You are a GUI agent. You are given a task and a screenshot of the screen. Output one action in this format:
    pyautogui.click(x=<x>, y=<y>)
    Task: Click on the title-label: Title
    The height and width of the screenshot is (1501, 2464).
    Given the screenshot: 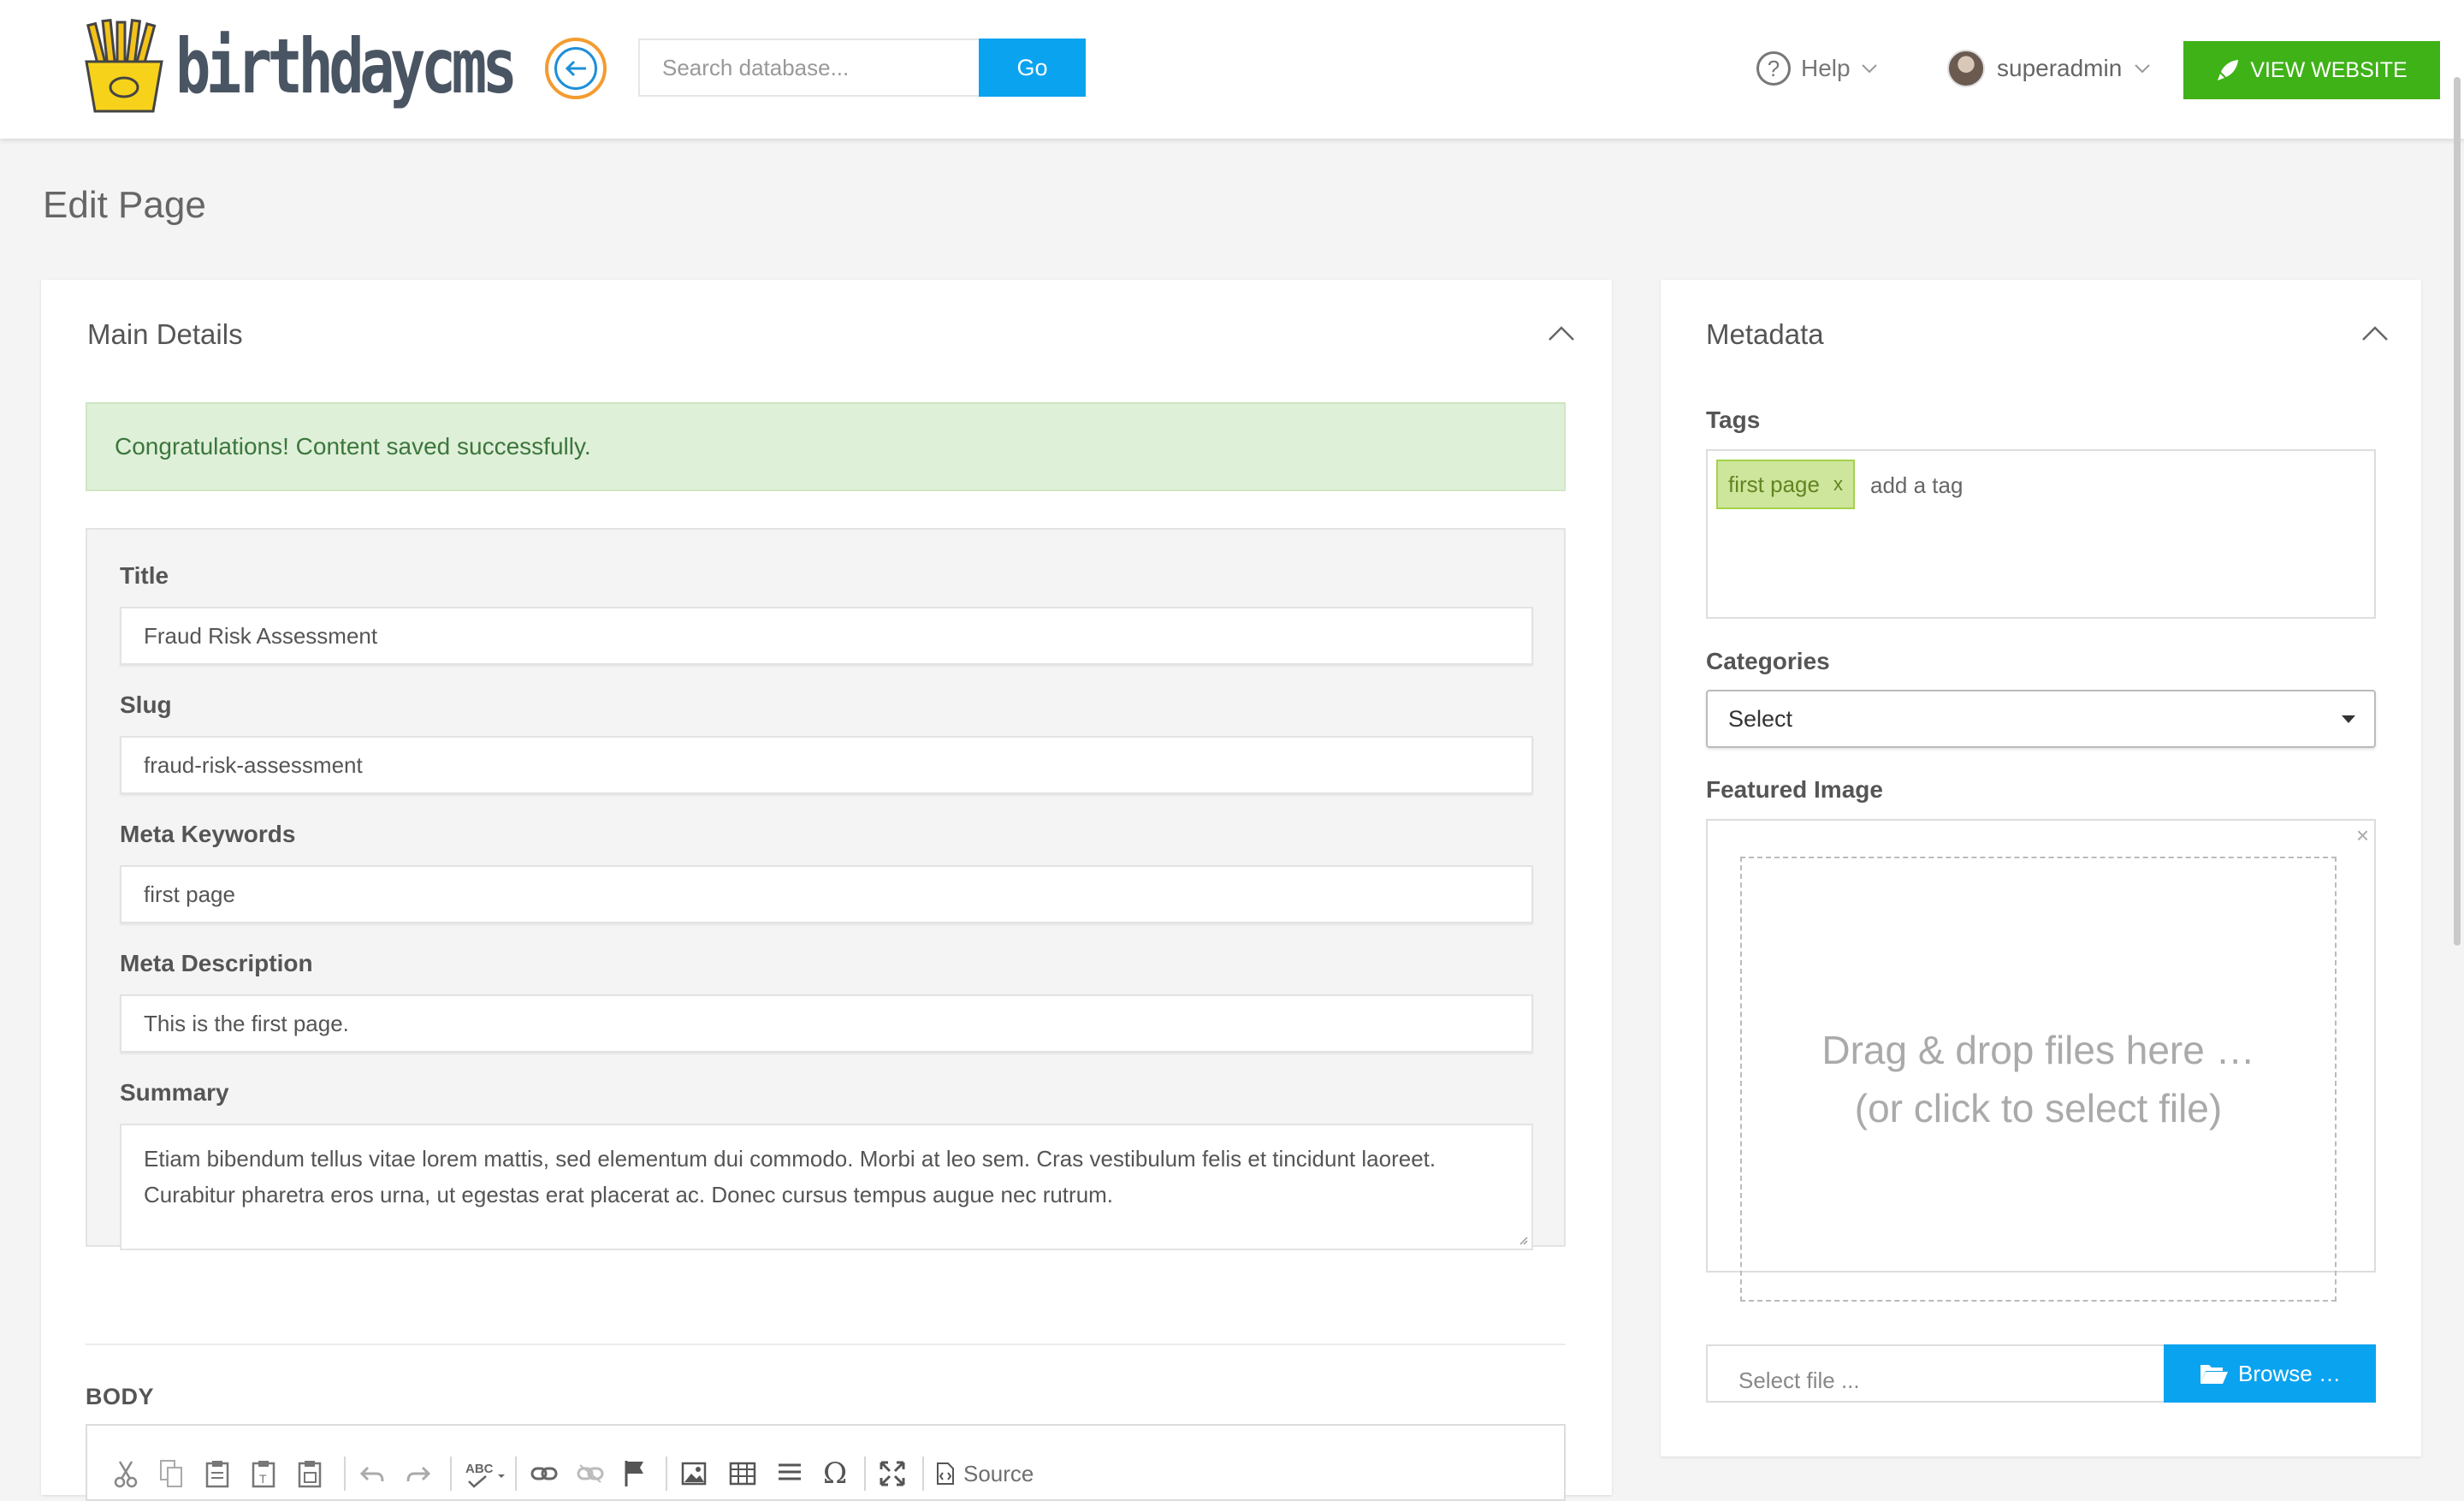 What is the action you would take?
    pyautogui.click(x=144, y=575)
    